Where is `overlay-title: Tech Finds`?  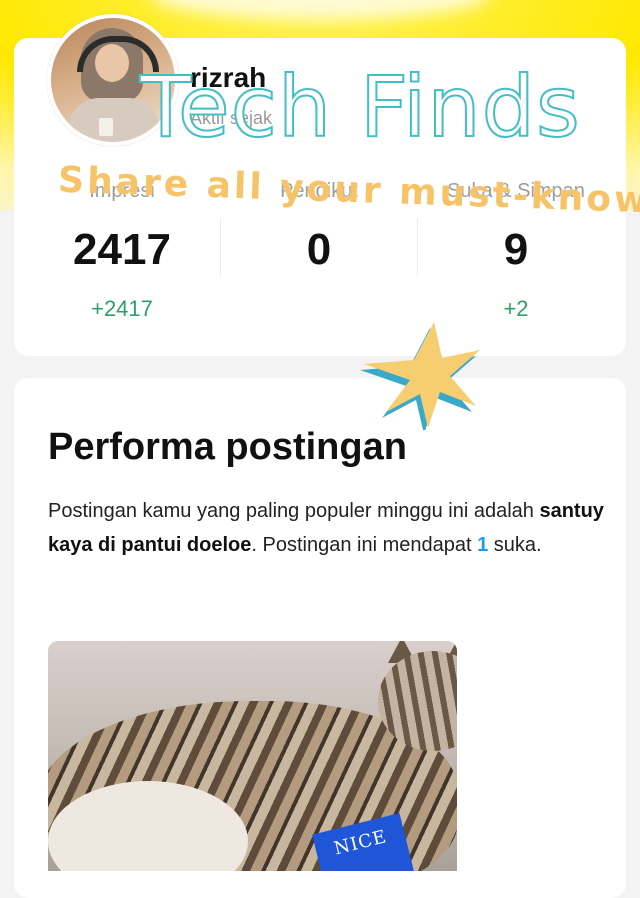
overlay-title: Tech Finds is located at coordinates (360, 107).